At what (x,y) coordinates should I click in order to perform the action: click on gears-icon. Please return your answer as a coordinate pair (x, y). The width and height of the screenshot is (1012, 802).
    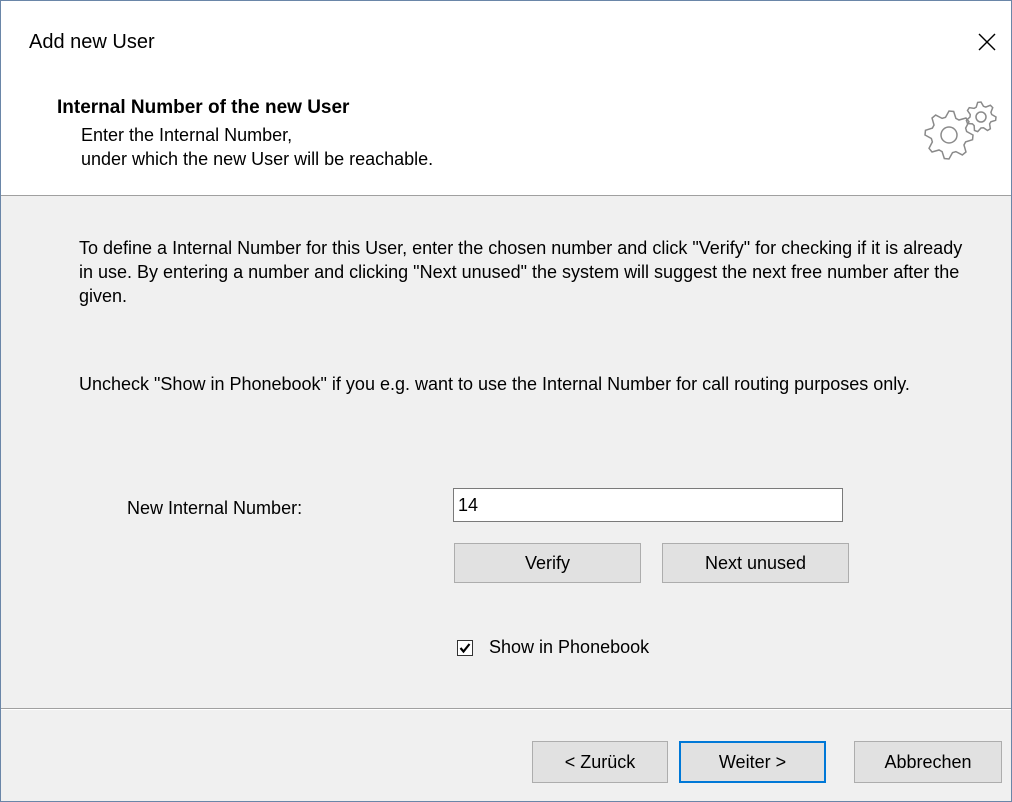
    Looking at the image, I should click on (961, 130).